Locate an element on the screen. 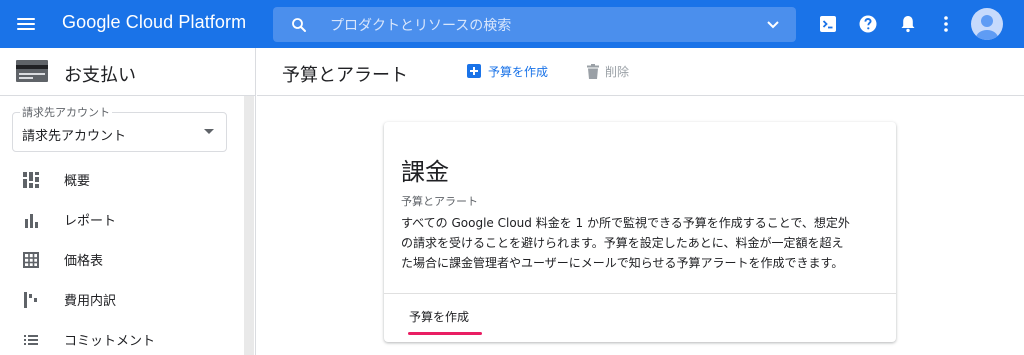 This screenshot has width=1024, height=355. sidebar-item-cost-breakdown: 費用内訳 is located at coordinates (122, 299).